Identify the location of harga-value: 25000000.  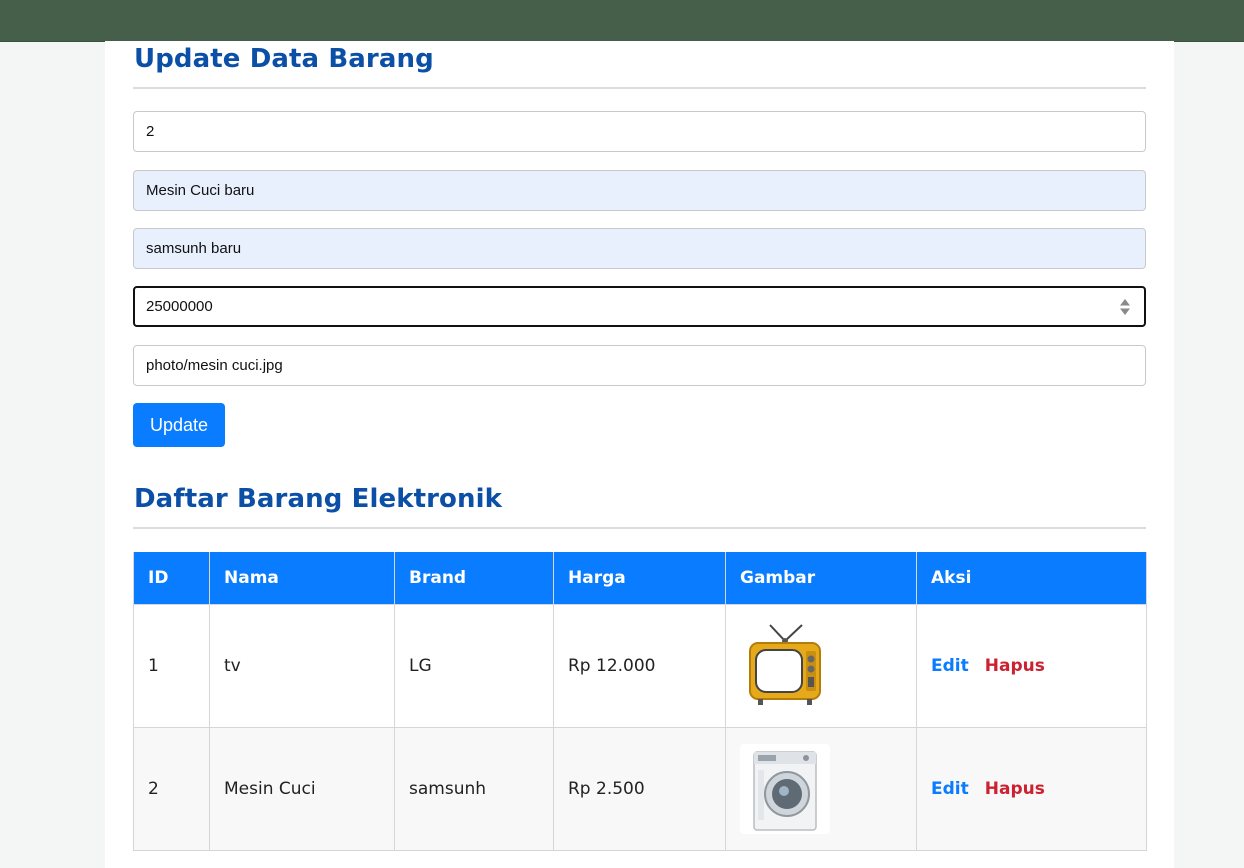
(179, 306).